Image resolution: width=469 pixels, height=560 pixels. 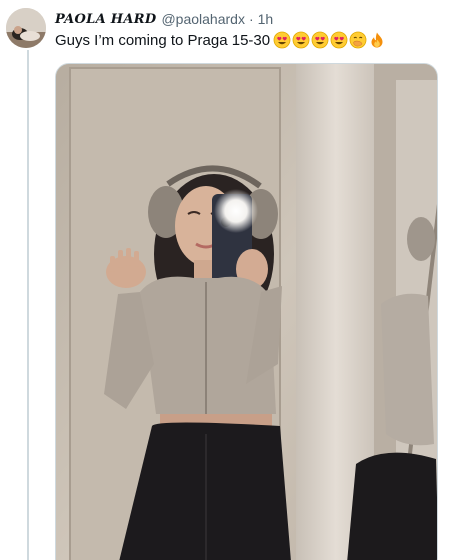 I want to click on avatar, so click(x=26, y=28).